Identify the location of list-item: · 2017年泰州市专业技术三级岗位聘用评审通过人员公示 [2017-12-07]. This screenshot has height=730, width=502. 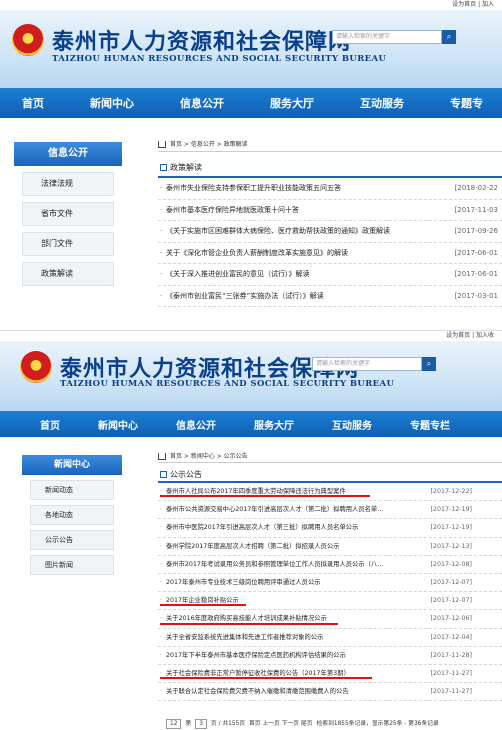
(330, 583).